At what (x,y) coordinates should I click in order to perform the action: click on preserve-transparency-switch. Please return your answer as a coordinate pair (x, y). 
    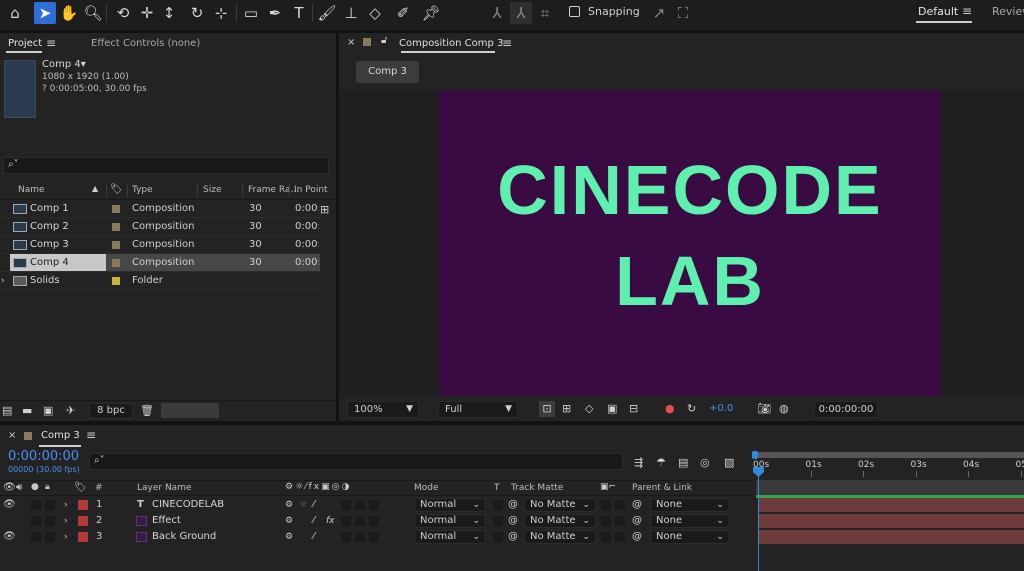
    Looking at the image, I should click on (498, 505).